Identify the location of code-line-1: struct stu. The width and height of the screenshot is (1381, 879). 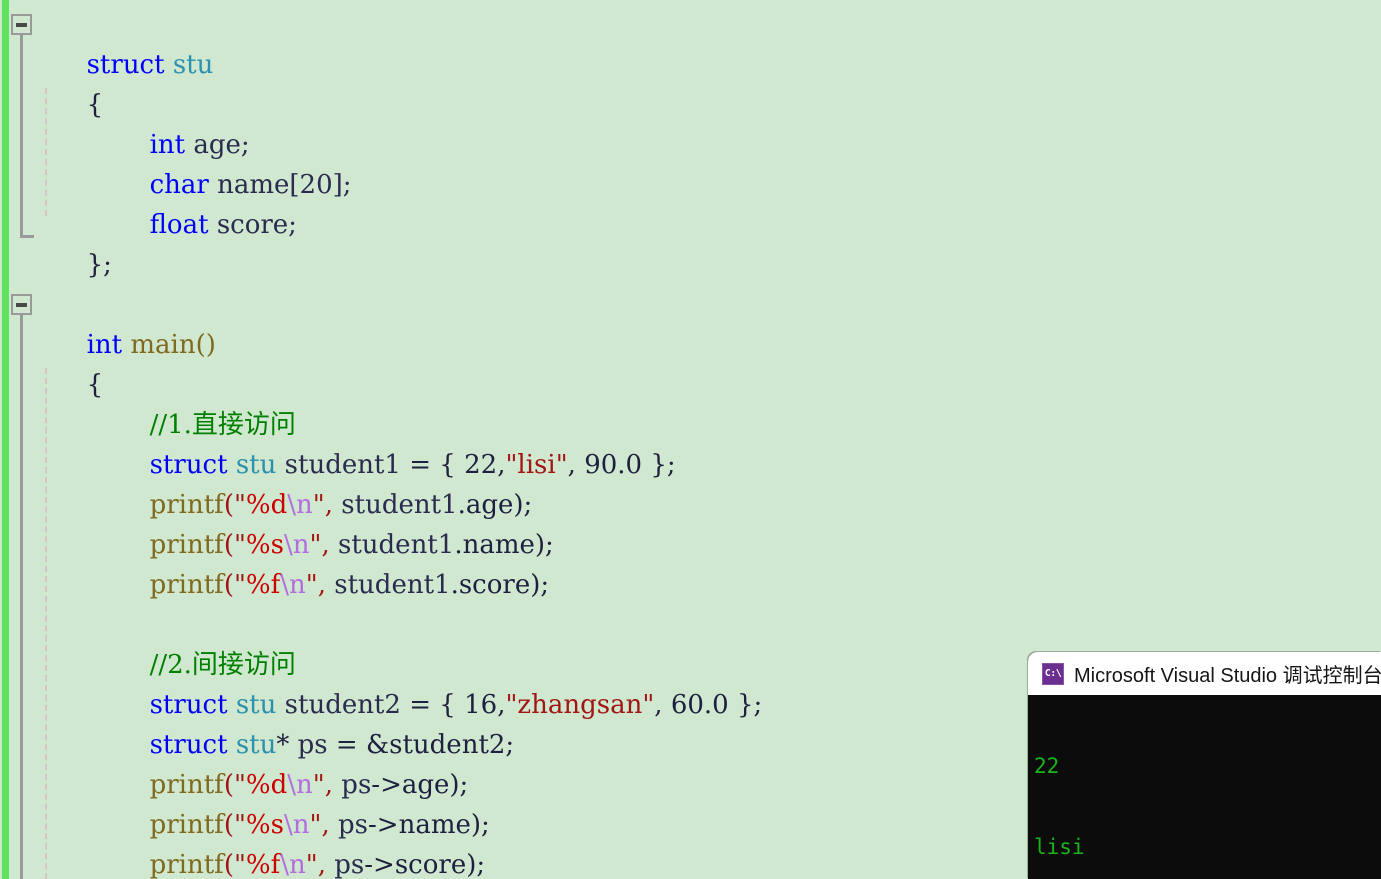
(125, 42).